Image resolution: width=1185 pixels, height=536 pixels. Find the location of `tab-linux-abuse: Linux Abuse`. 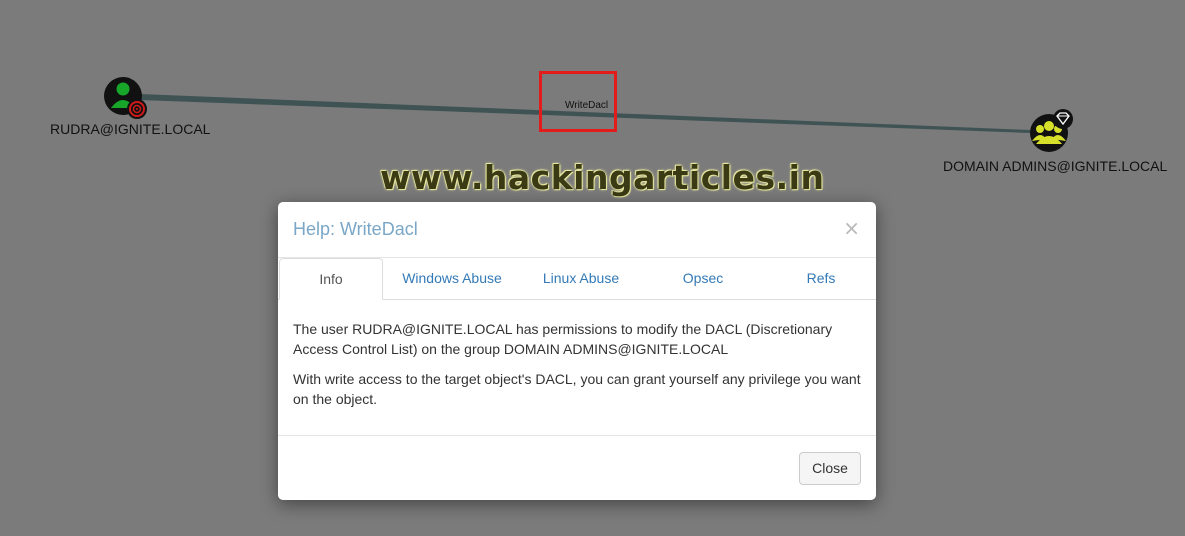

tab-linux-abuse: Linux Abuse is located at coordinates (581, 278).